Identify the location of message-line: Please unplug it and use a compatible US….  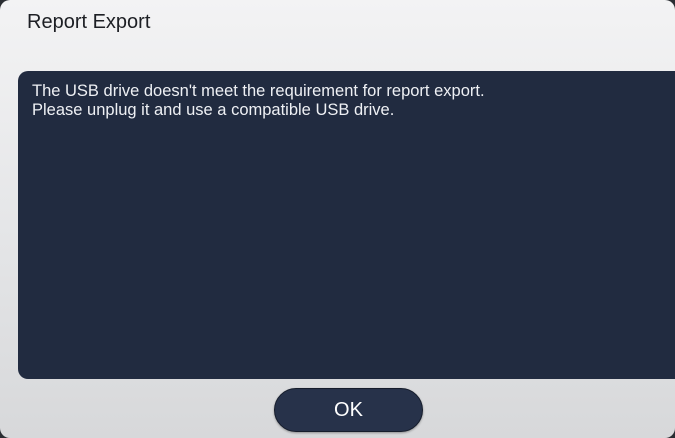
(213, 110).